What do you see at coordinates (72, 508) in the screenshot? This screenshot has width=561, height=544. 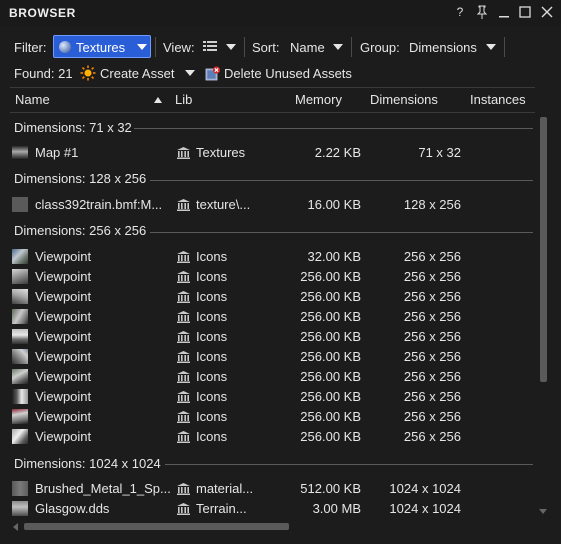 I see `asset-name: Glasgow.dds` at bounding box center [72, 508].